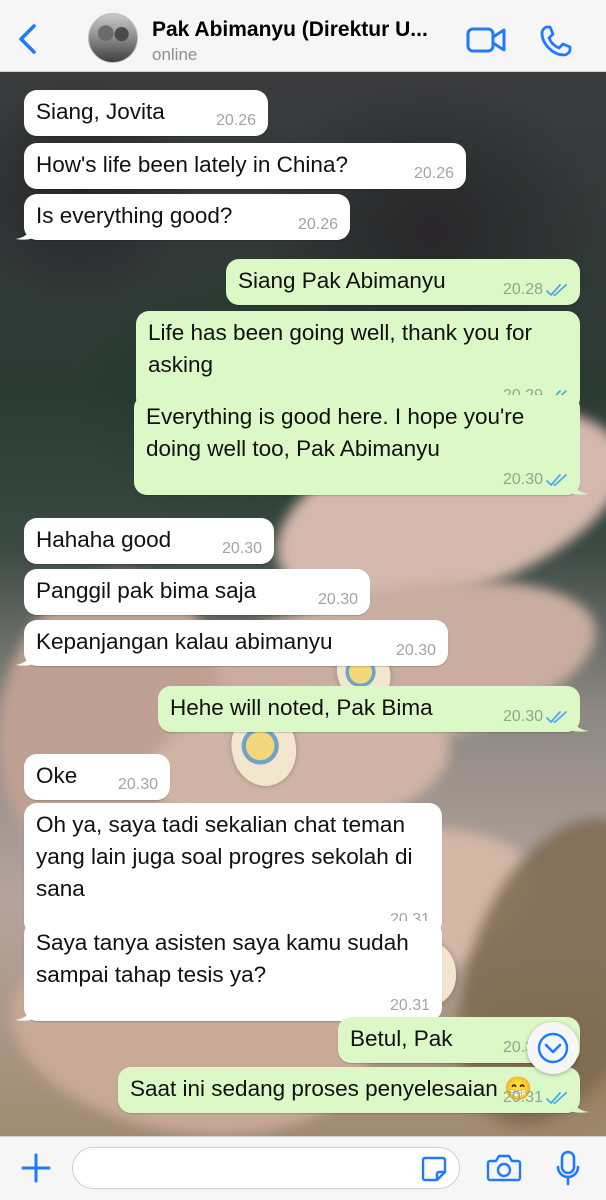 This screenshot has height=1200, width=606. I want to click on chevron-down-circle-icon, so click(553, 1048).